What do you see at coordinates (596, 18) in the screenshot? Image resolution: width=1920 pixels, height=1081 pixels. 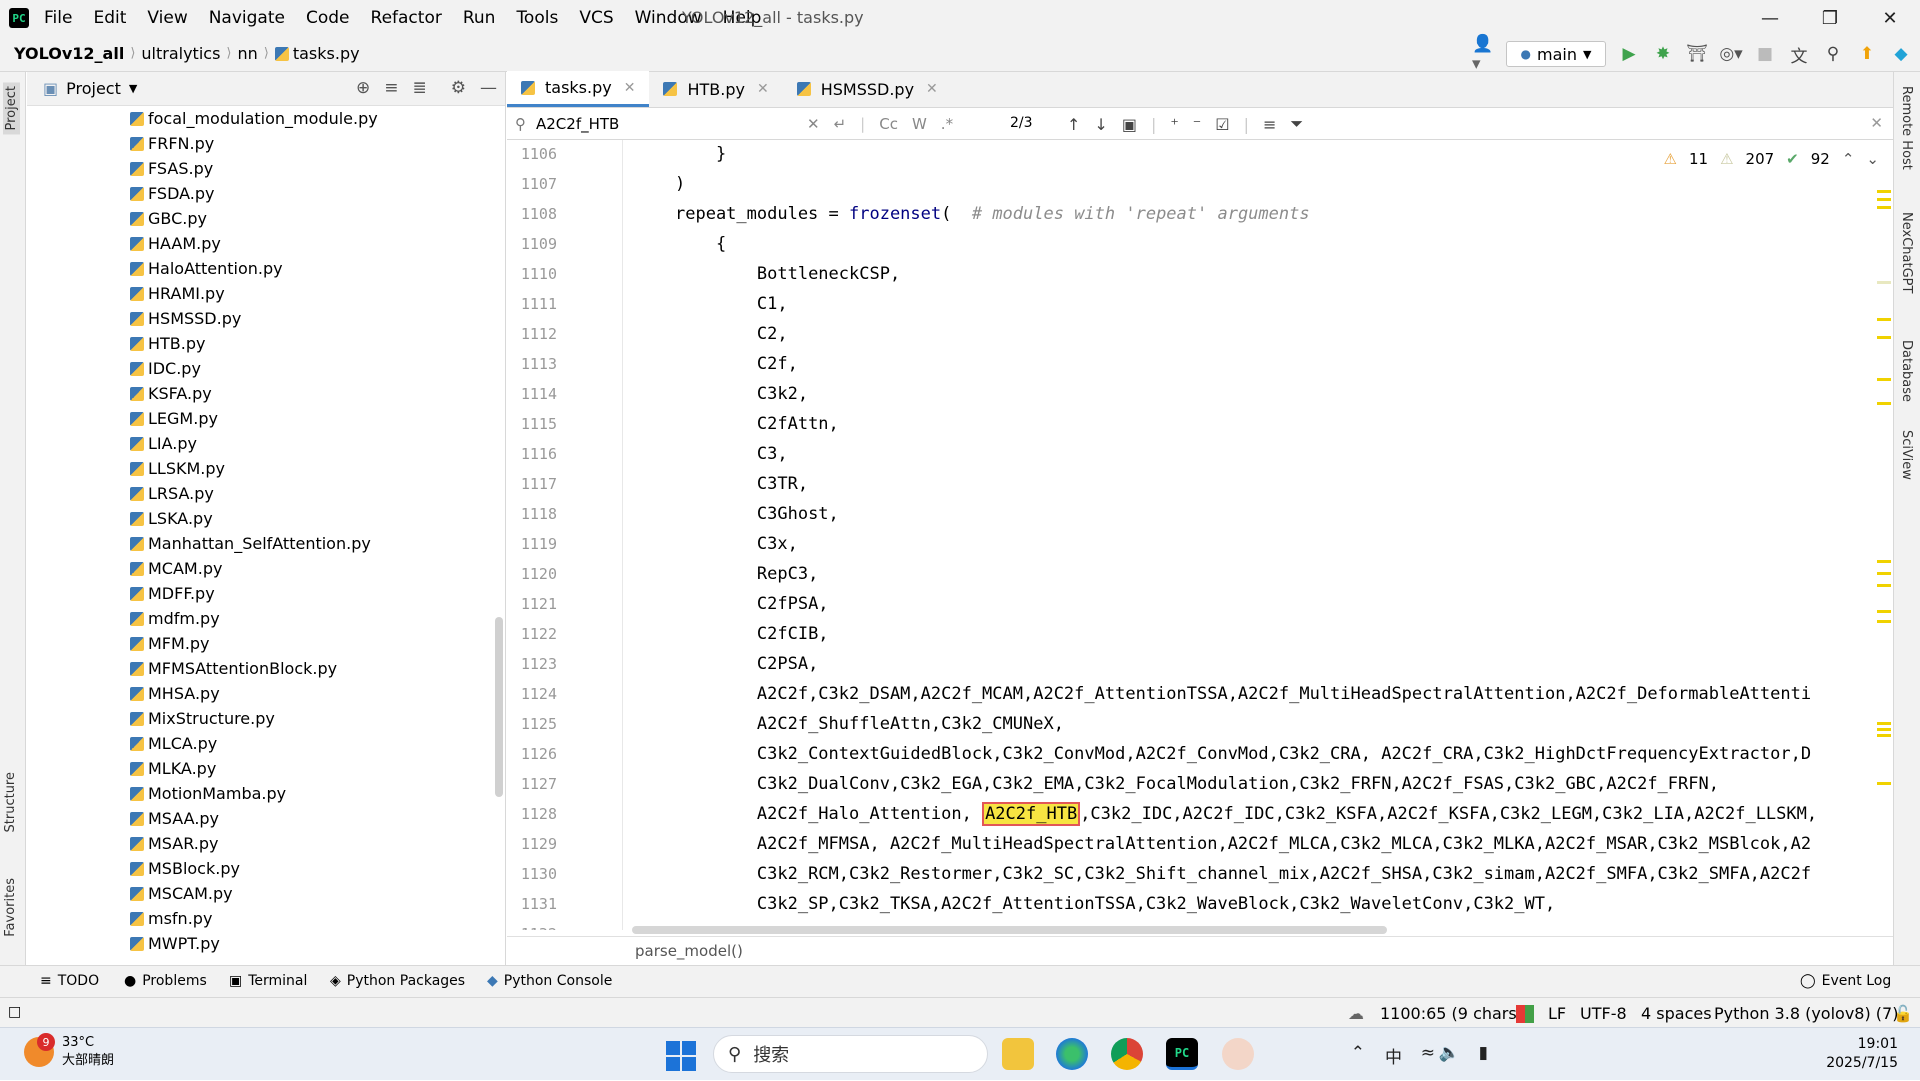 I see `menu-vcs: VCS` at bounding box center [596, 18].